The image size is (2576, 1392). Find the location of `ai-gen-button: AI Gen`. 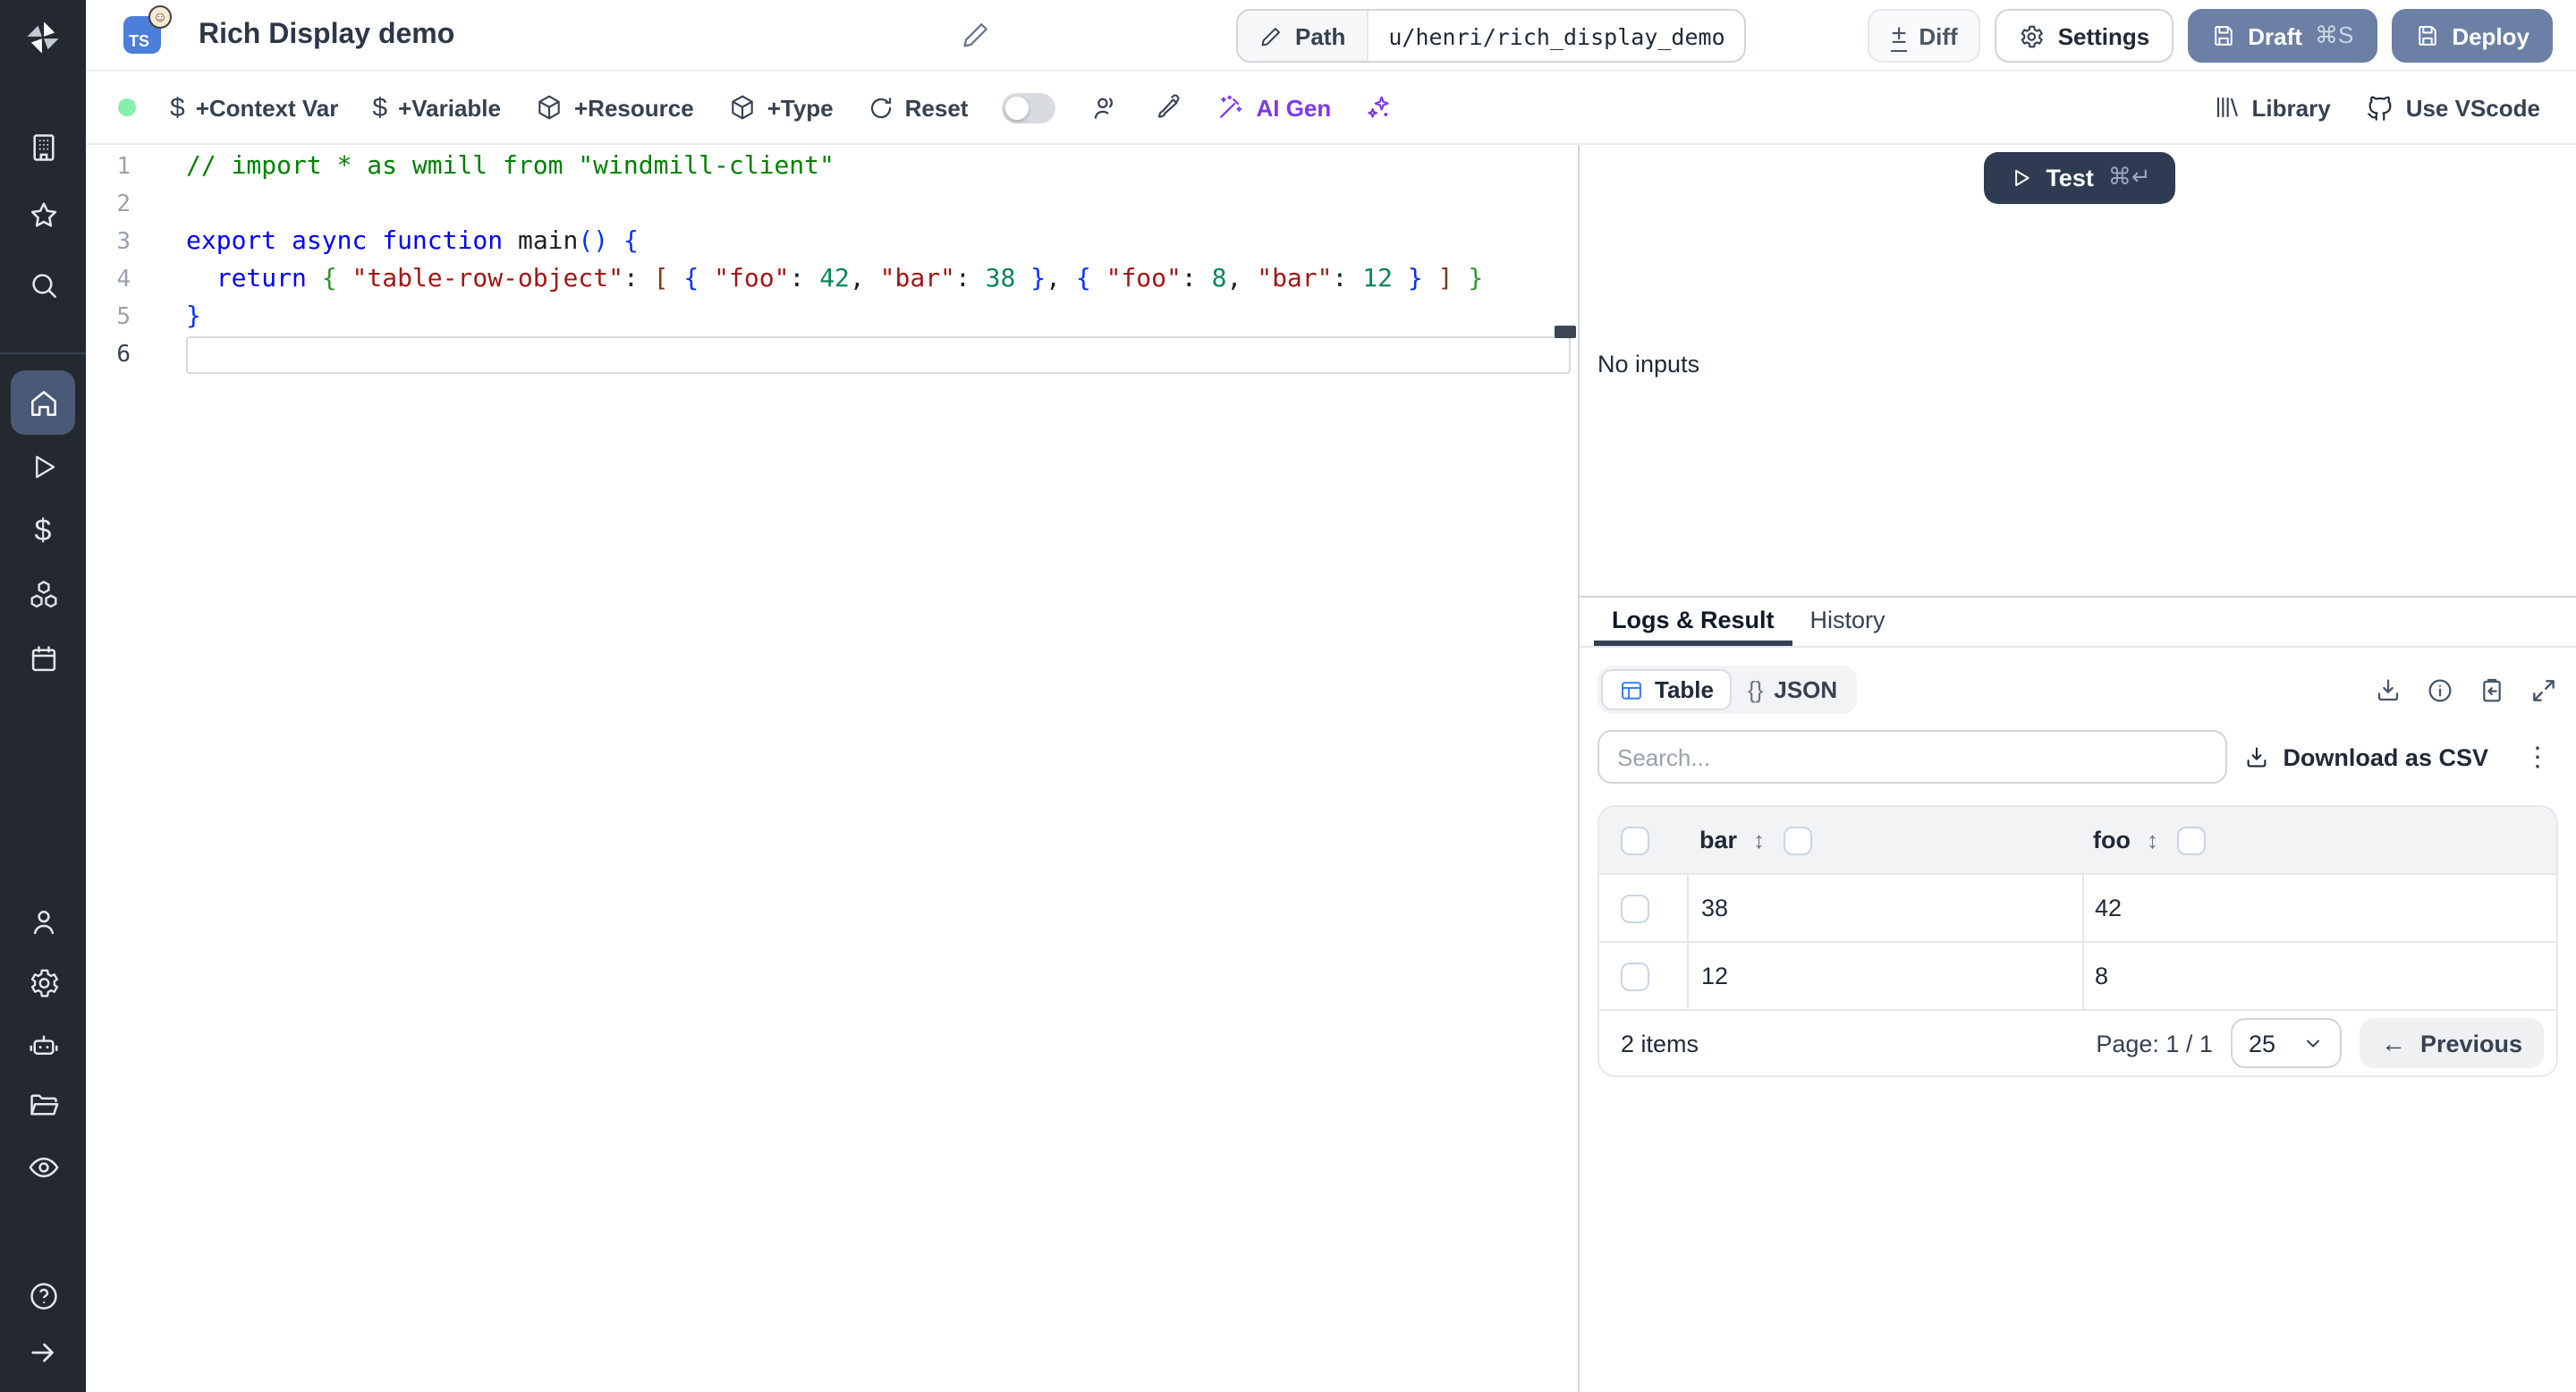

ai-gen-button: AI Gen is located at coordinates (1273, 107).